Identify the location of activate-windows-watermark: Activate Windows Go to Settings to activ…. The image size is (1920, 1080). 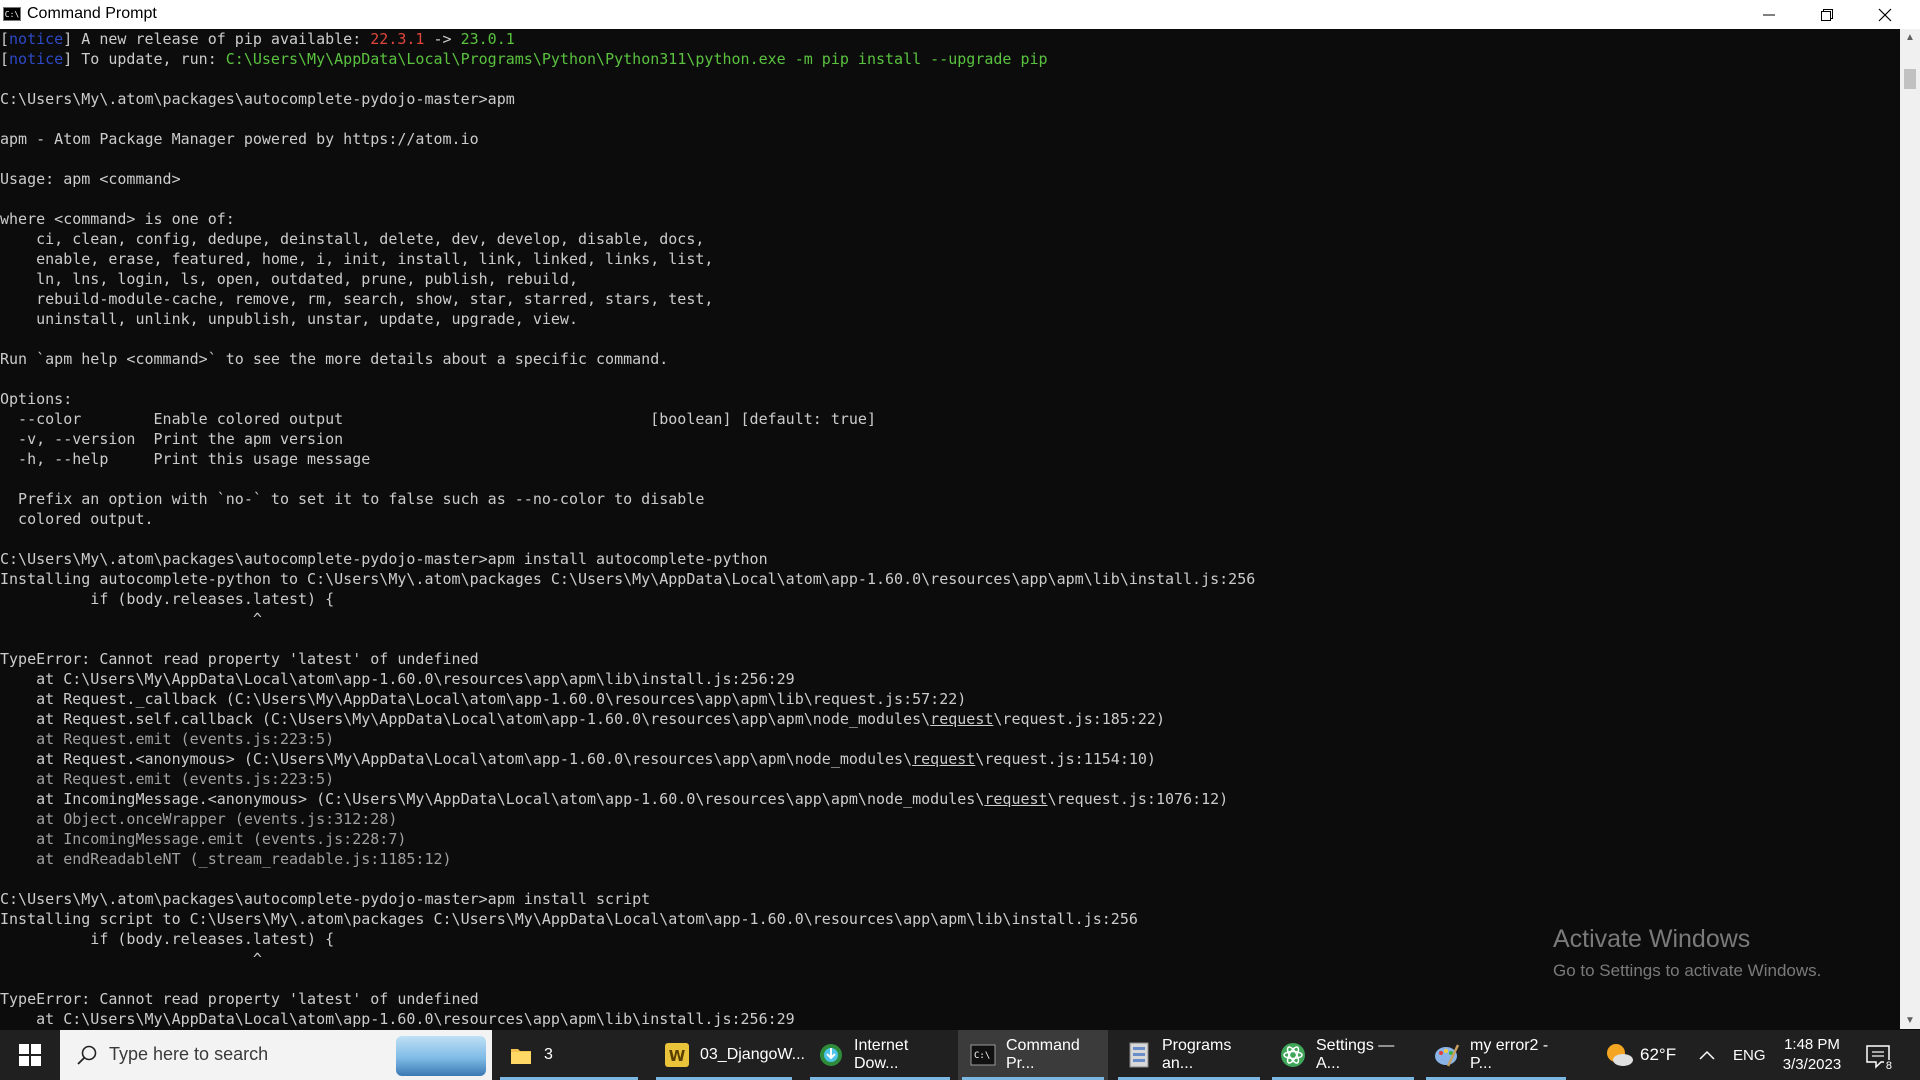
(1687, 953).